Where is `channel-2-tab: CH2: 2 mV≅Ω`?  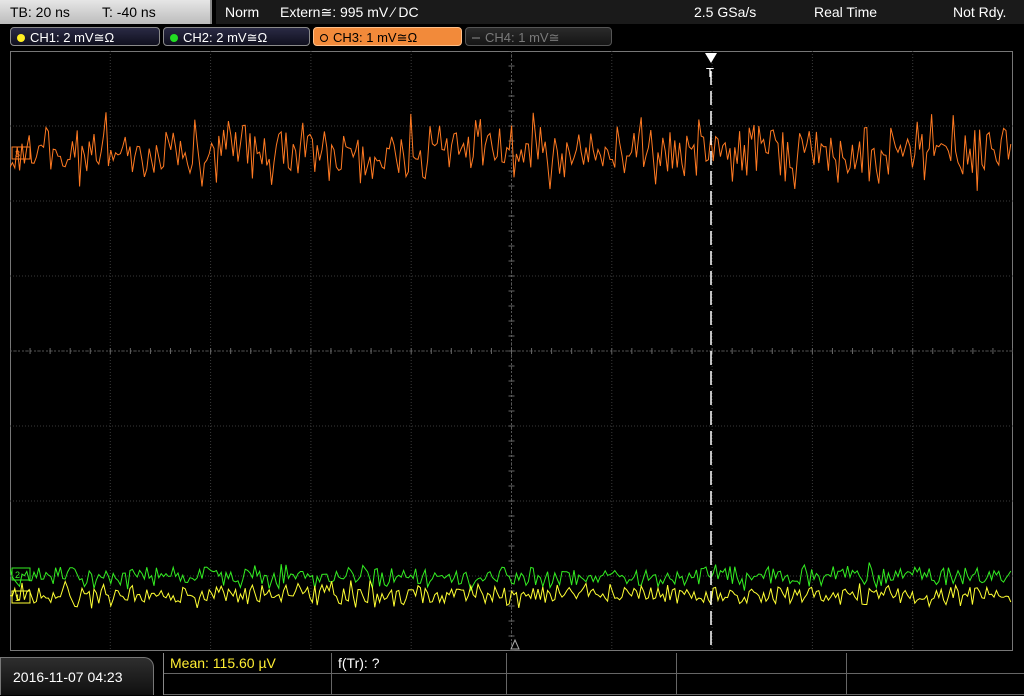 channel-2-tab: CH2: 2 mV≅Ω is located at coordinates (236, 36).